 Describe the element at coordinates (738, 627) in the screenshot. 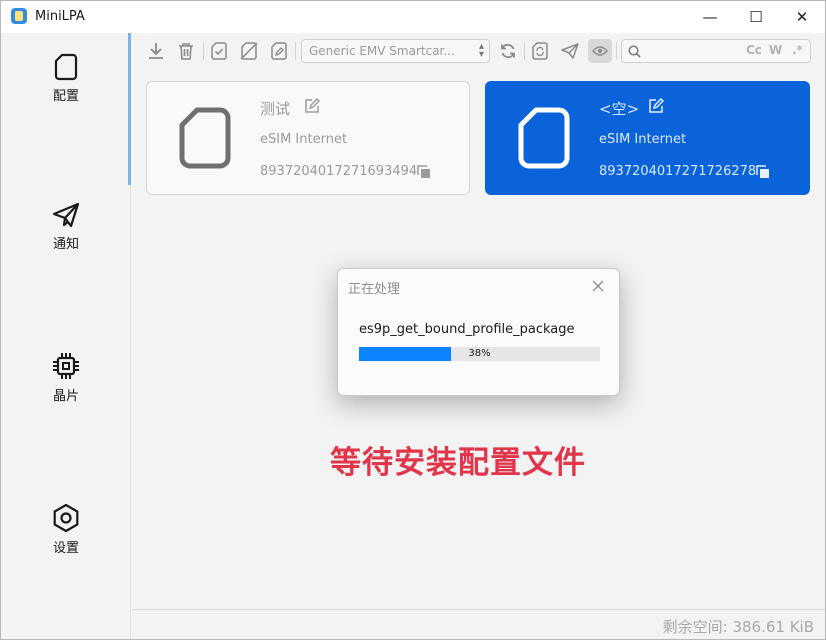

I see `free-space-label: 剩余空间: 386.61 KiB` at that location.